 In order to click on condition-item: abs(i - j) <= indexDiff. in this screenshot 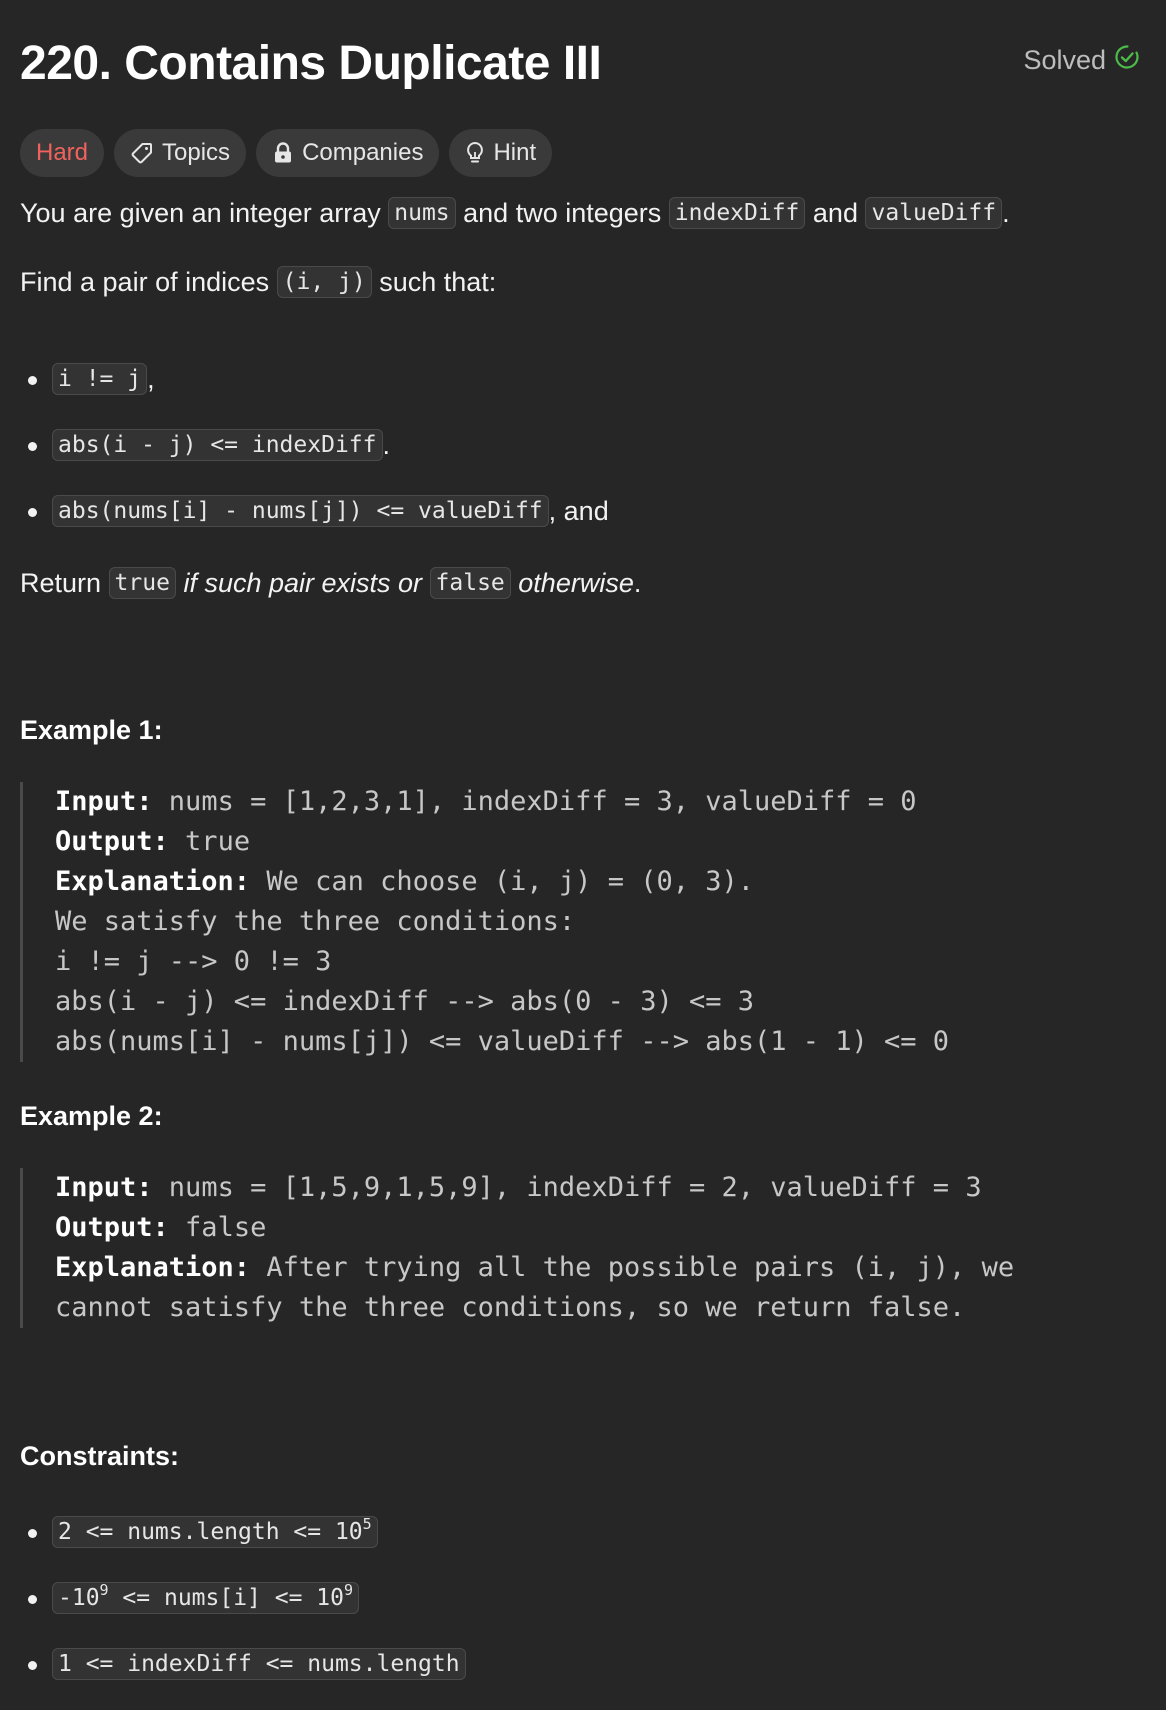, I will do `click(314, 458)`.